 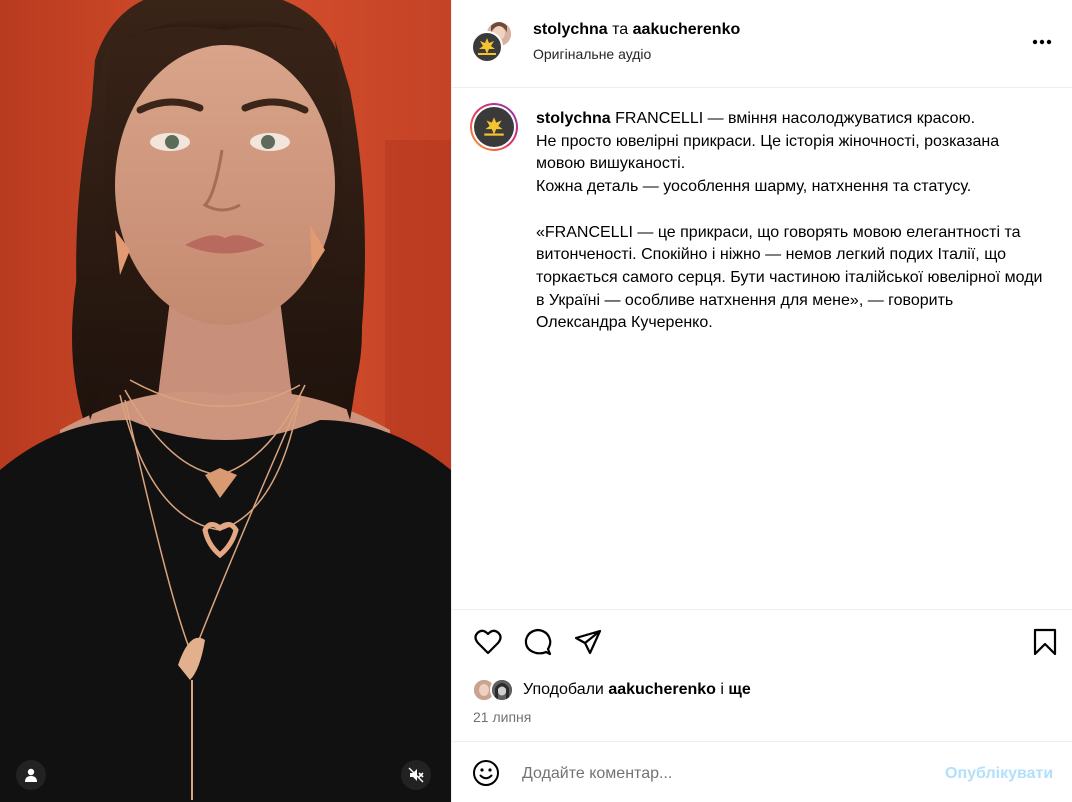 I want to click on caption-username: stolychna, so click(x=573, y=118).